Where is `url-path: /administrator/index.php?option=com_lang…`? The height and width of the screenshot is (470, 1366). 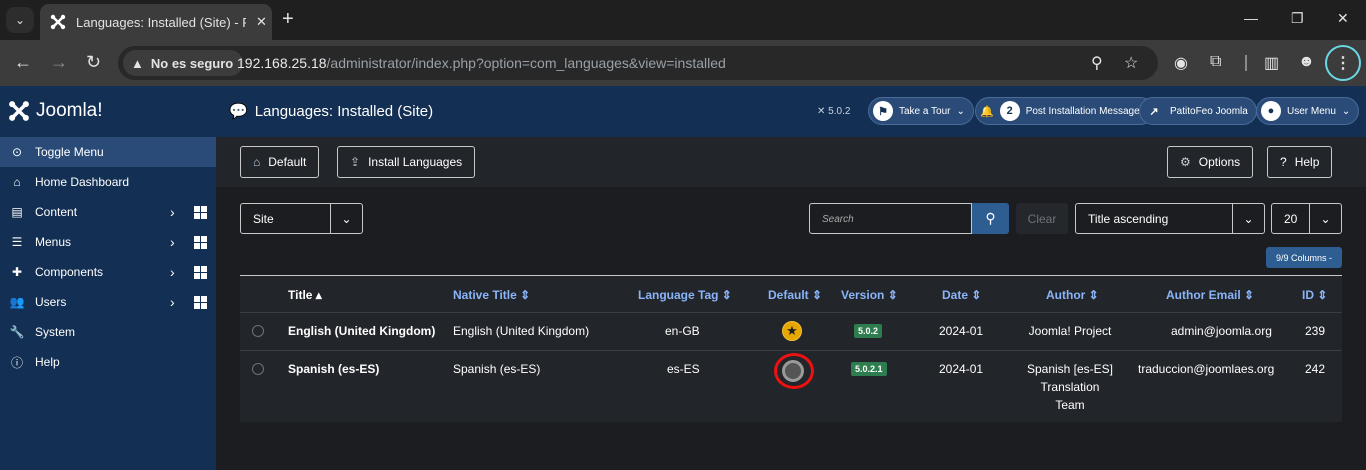
url-path: /administrator/index.php?option=com_lang… is located at coordinates (526, 63).